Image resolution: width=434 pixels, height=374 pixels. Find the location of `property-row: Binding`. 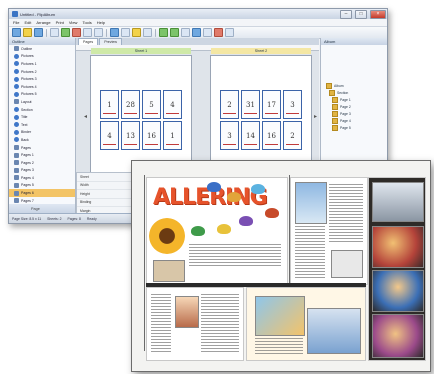

property-row: Binding is located at coordinates (108, 203).